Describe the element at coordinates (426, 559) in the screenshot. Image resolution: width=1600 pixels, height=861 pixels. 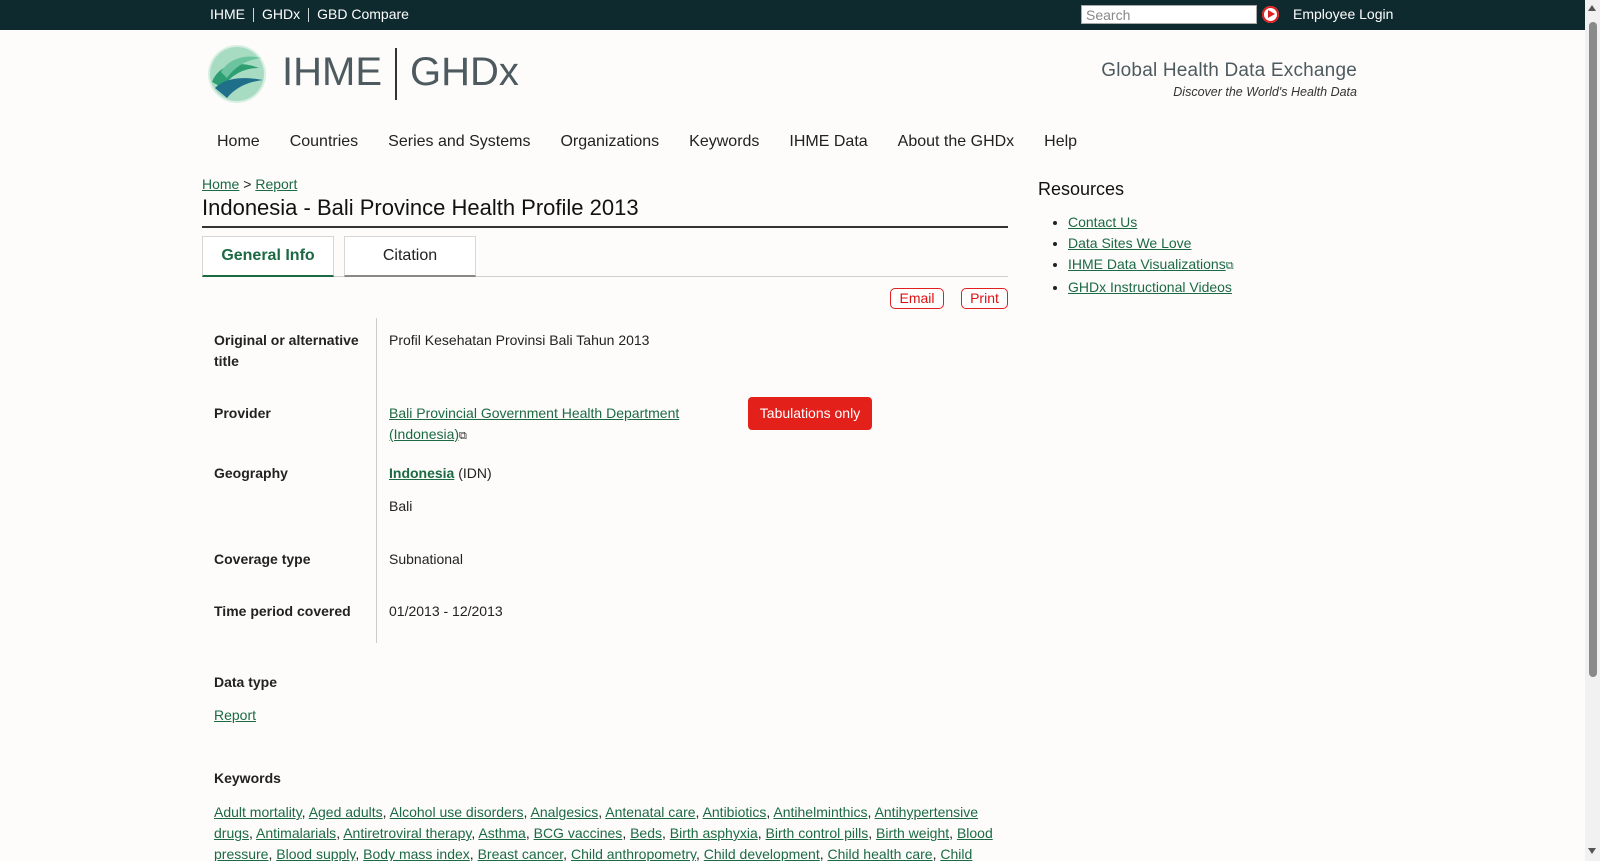
I see `coverage-type-value: Subnational` at that location.